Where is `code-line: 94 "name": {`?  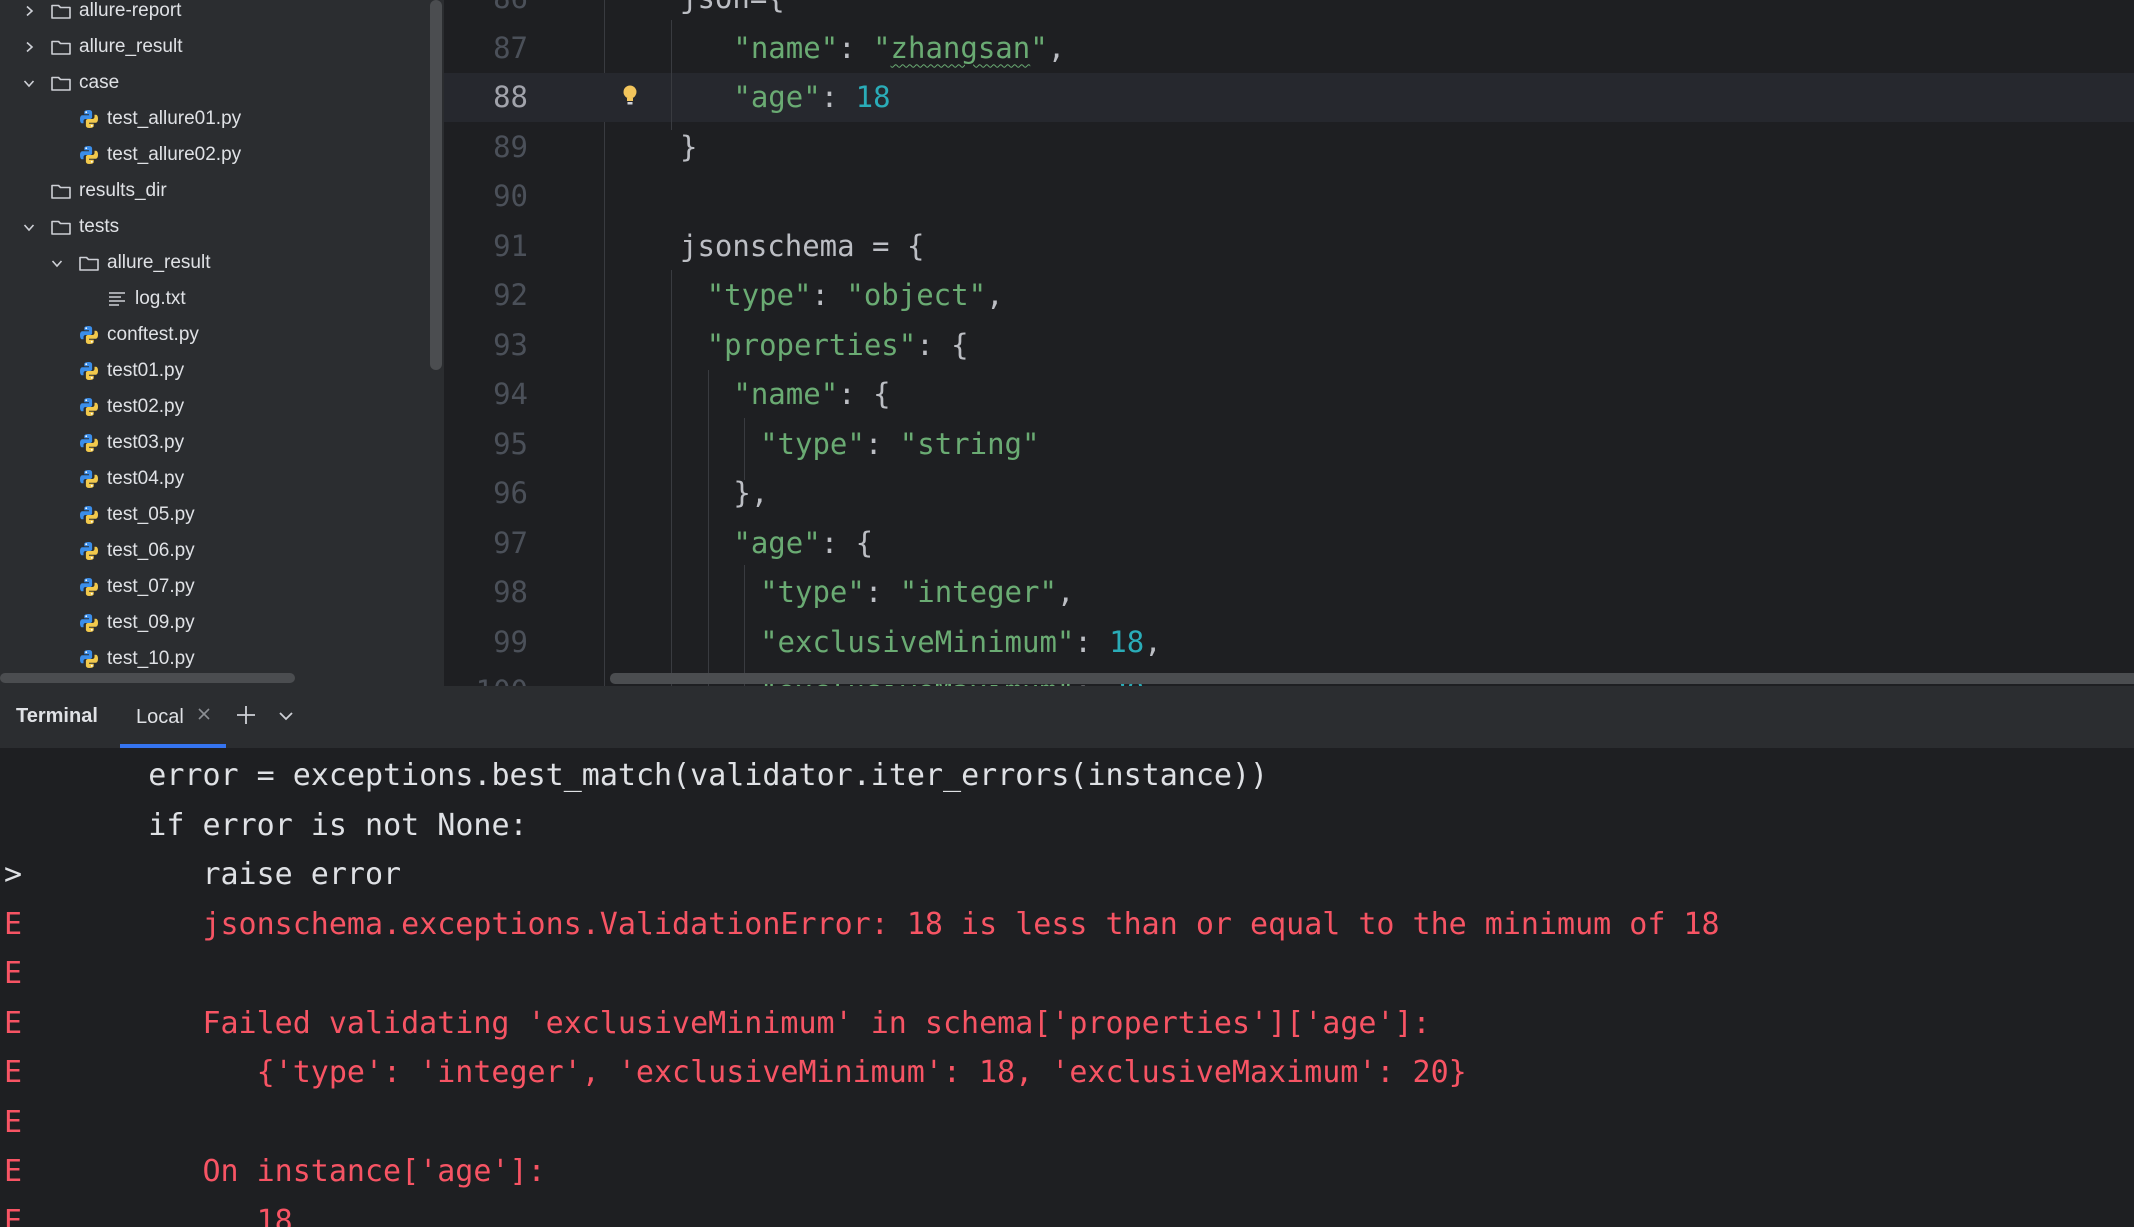 code-line: 94 "name": { is located at coordinates (1289, 394).